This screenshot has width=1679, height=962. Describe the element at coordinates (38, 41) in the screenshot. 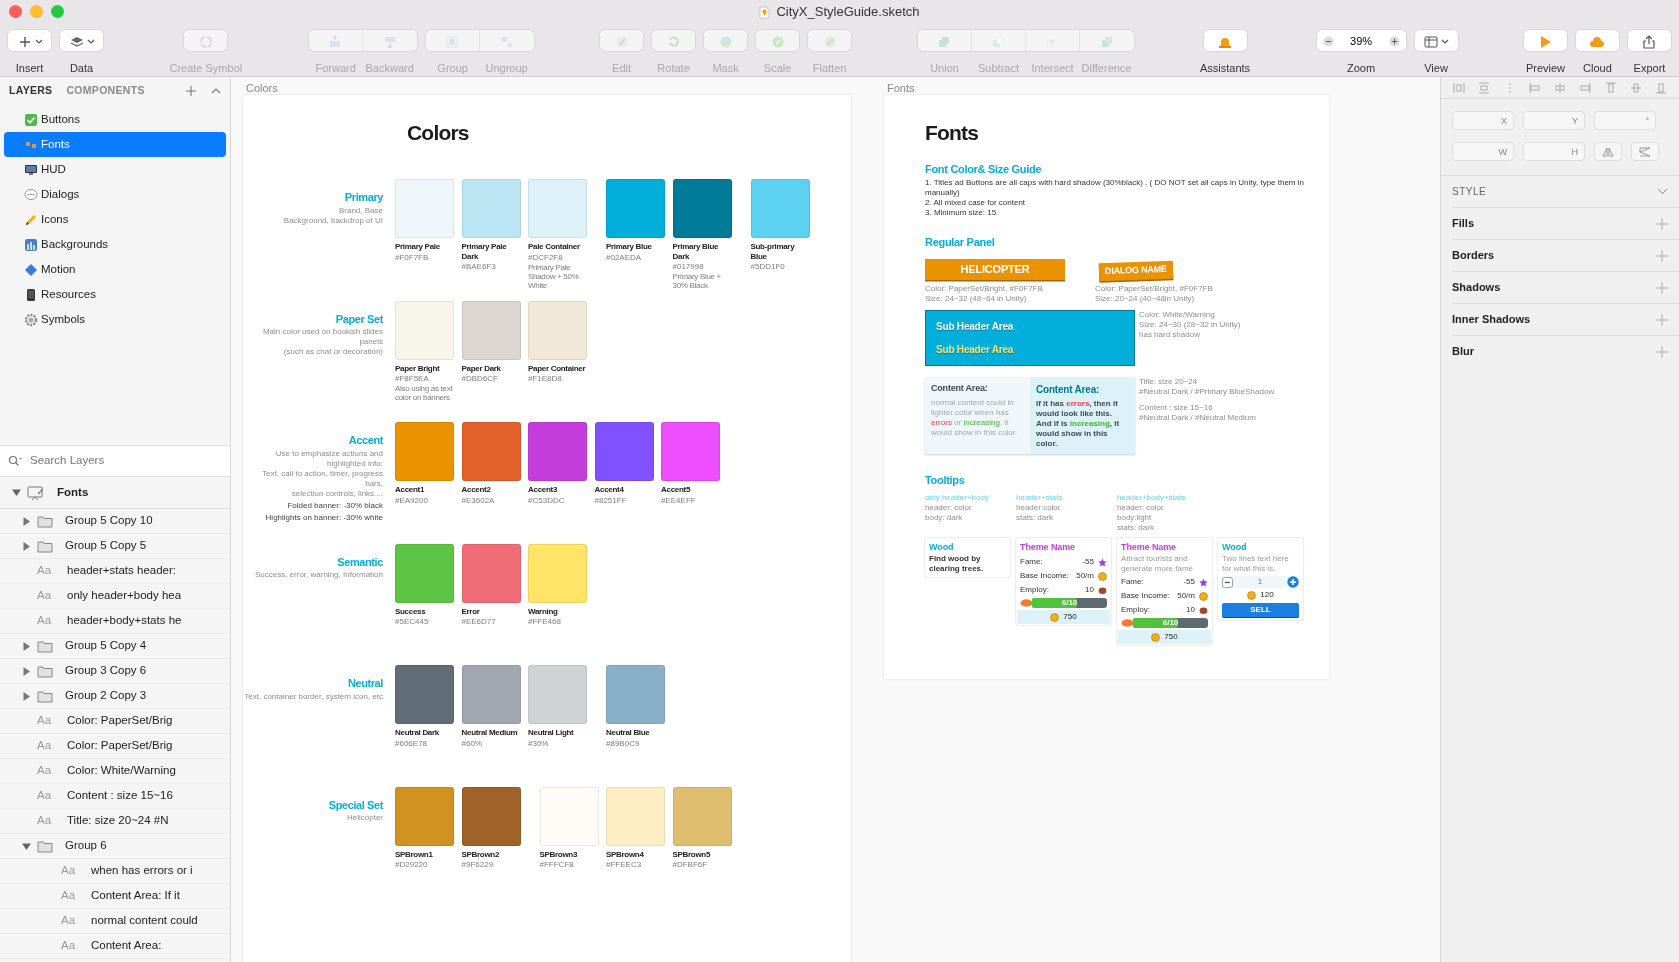

I see `caret-icon` at that location.